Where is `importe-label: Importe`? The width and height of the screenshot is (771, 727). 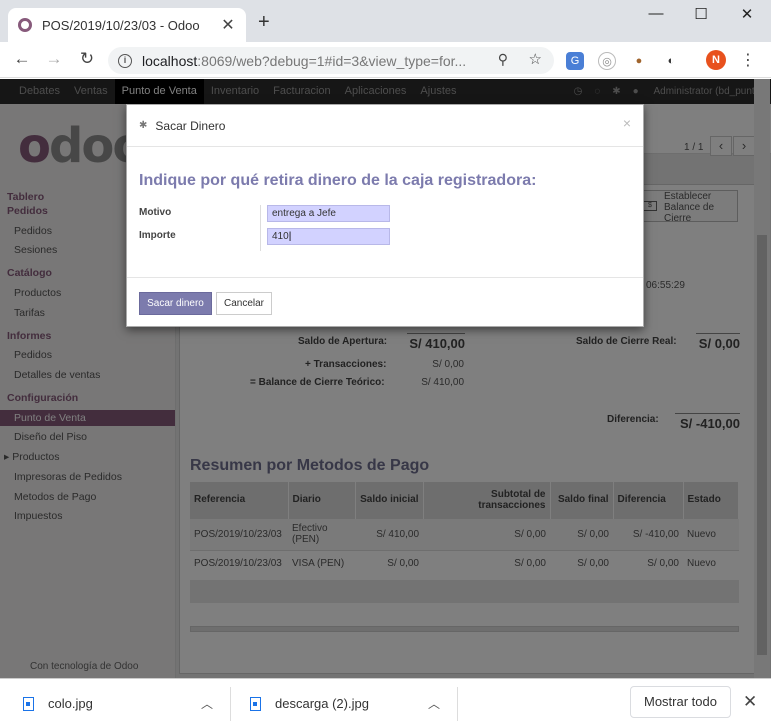
importe-label: Importe is located at coordinates (157, 235).